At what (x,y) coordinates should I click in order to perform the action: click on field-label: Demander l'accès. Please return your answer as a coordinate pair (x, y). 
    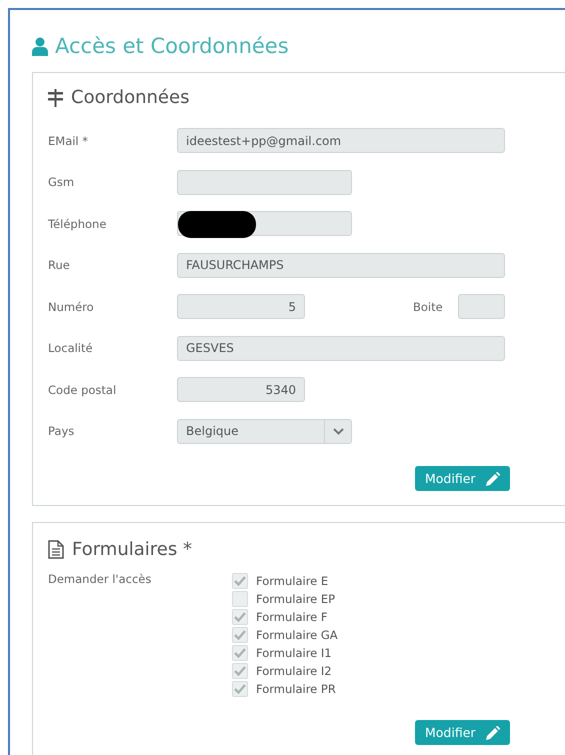
    Looking at the image, I should click on (100, 580).